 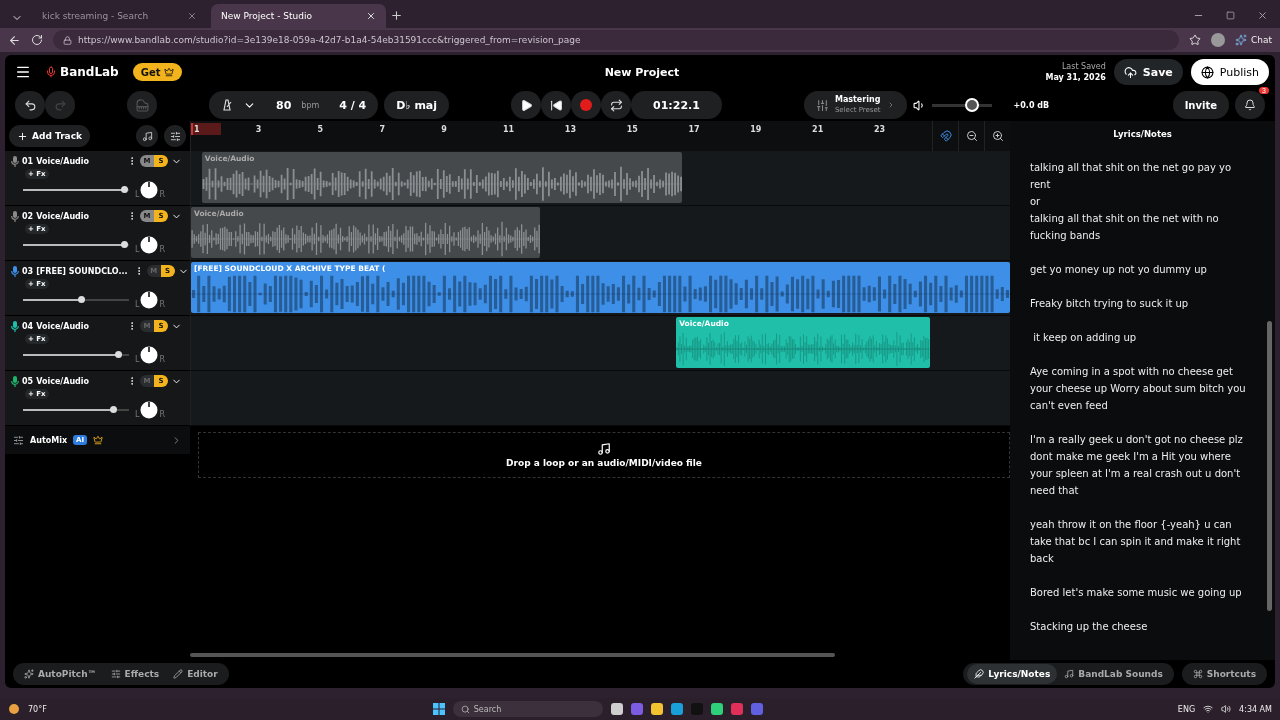 What do you see at coordinates (258, 129) in the screenshot?
I see `bar-number: 3` at bounding box center [258, 129].